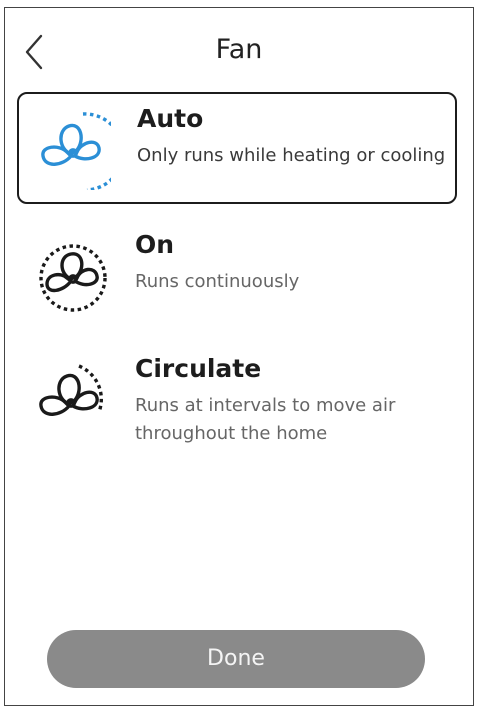 The image size is (480, 711). I want to click on fan-option-on: On Runs continuously, so click(237, 276).